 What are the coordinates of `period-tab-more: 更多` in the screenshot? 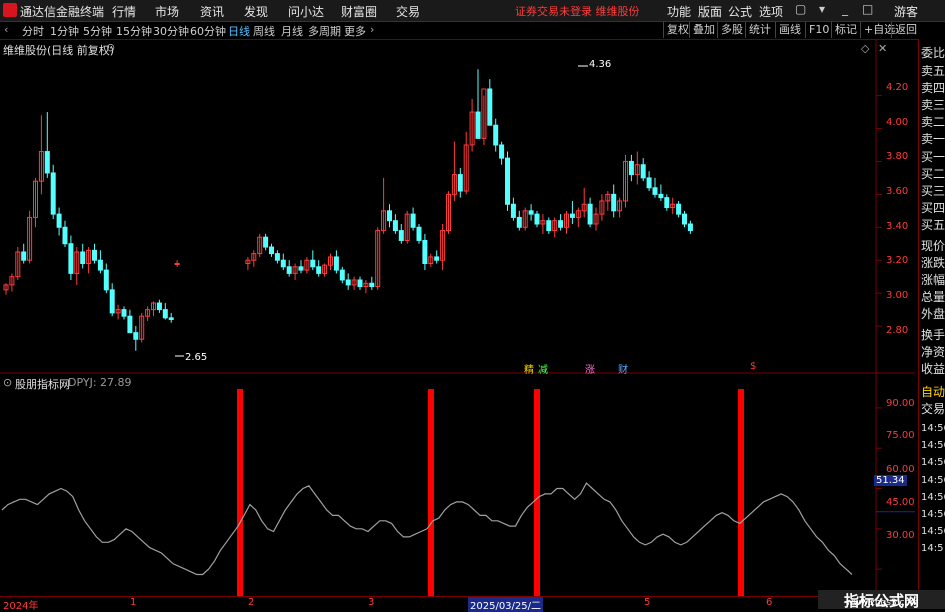 It's located at (355, 31).